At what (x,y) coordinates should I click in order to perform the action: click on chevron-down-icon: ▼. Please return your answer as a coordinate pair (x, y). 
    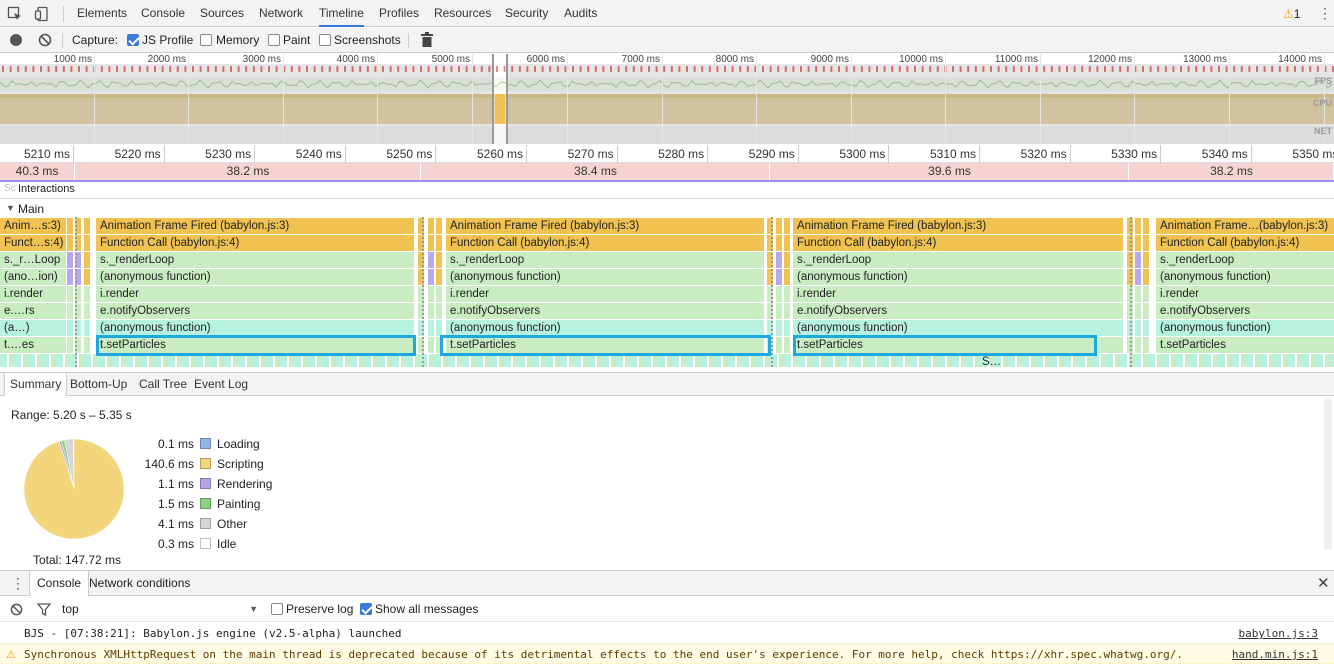
    Looking at the image, I should click on (253, 609).